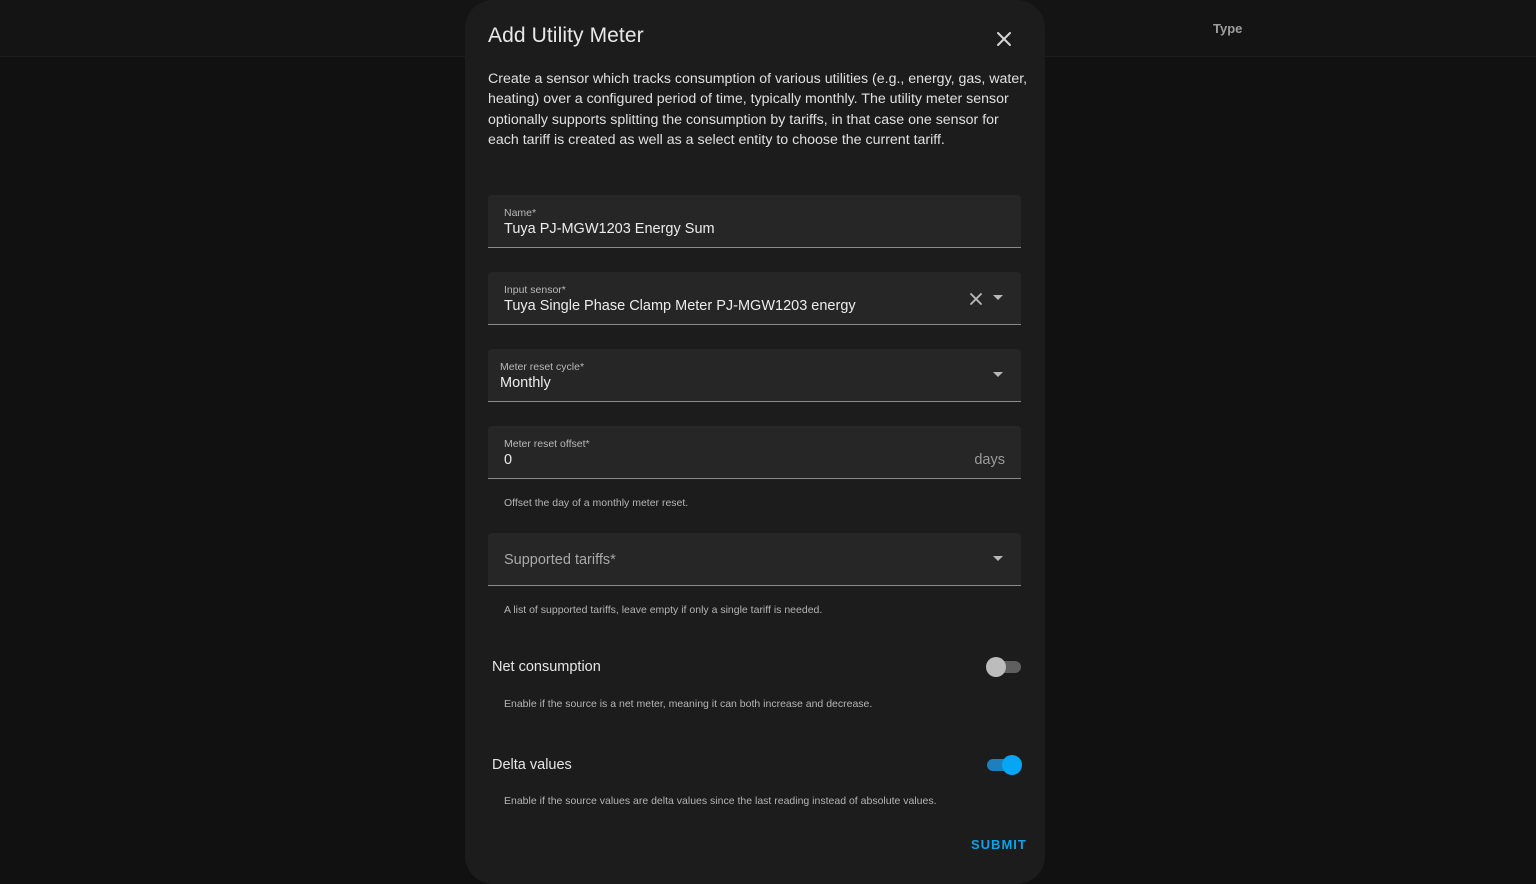  I want to click on meter-reset-cycle-select: Meter reset cycle* Monthly, so click(754, 375).